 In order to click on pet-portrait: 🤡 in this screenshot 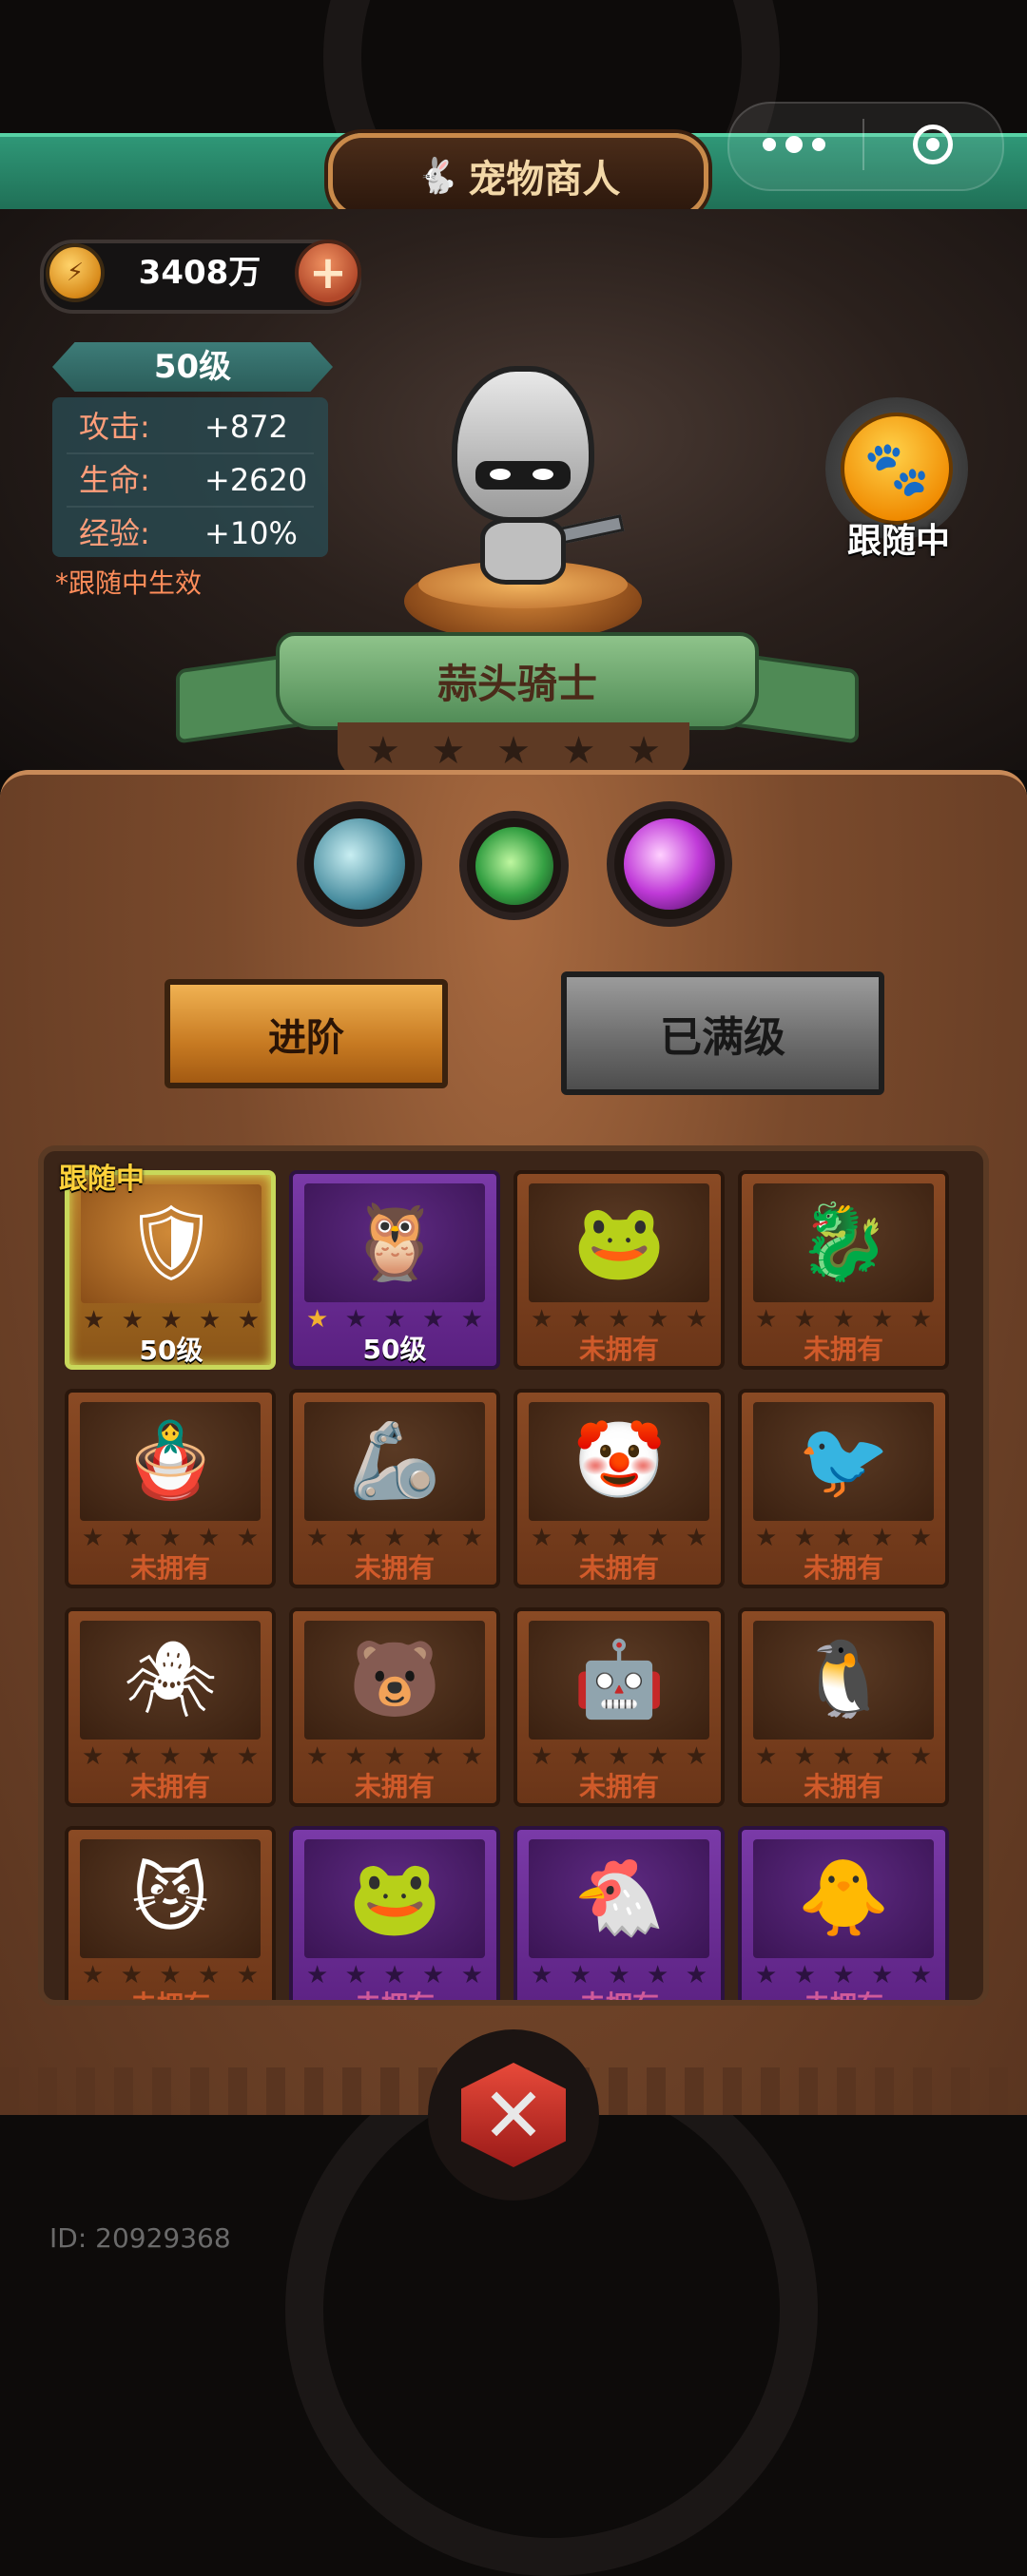, I will do `click(619, 1461)`.